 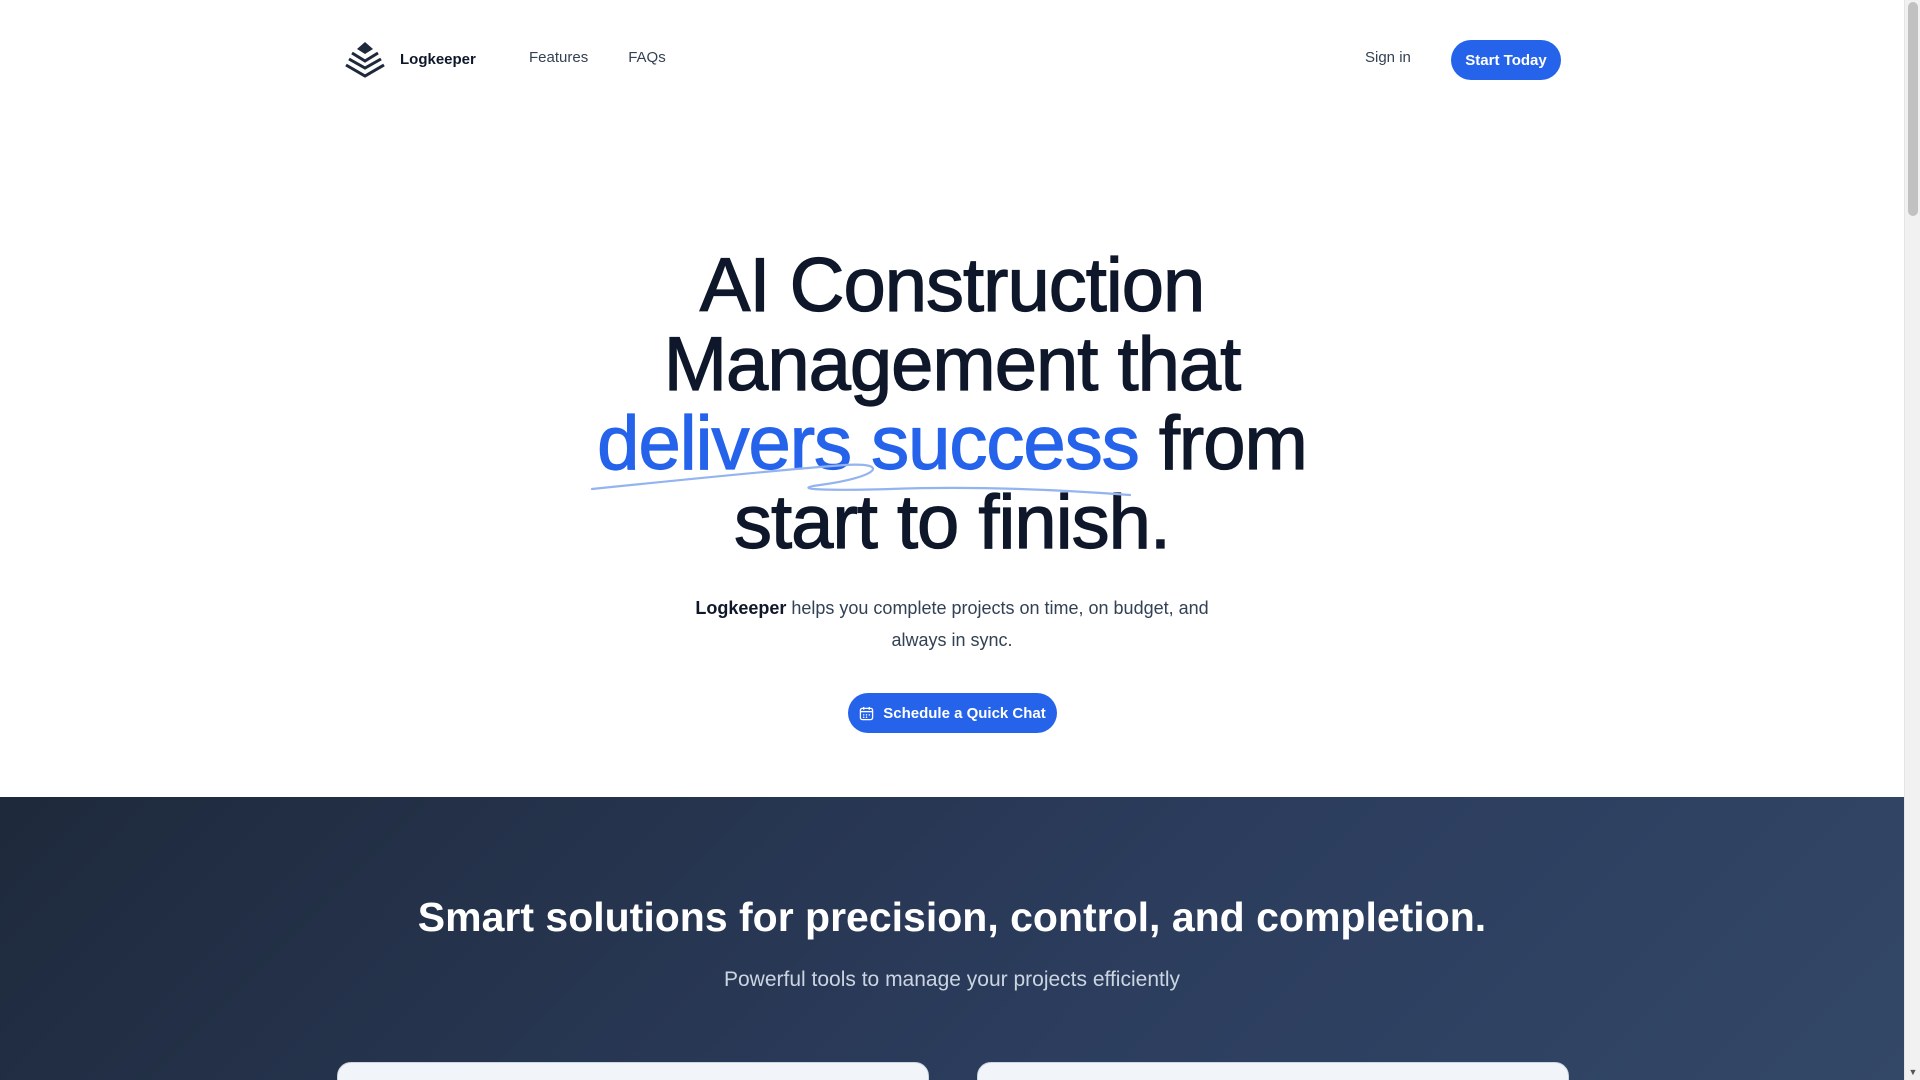 I want to click on schedule-chat-button: Schedule a Quick Chat, so click(x=952, y=713).